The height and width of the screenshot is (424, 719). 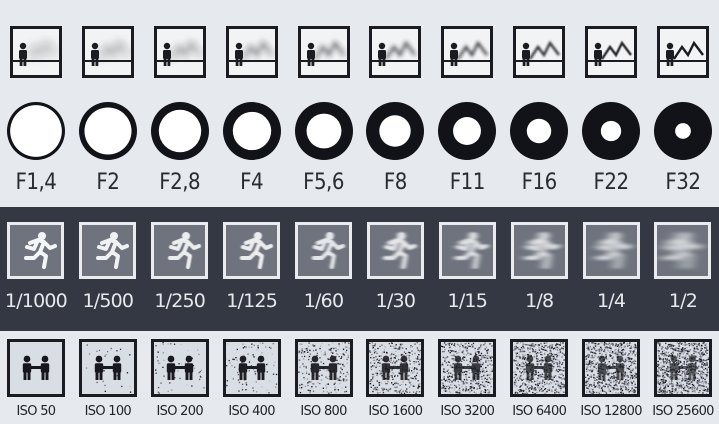 I want to click on shutter-label-cell: 1/60, so click(x=324, y=301).